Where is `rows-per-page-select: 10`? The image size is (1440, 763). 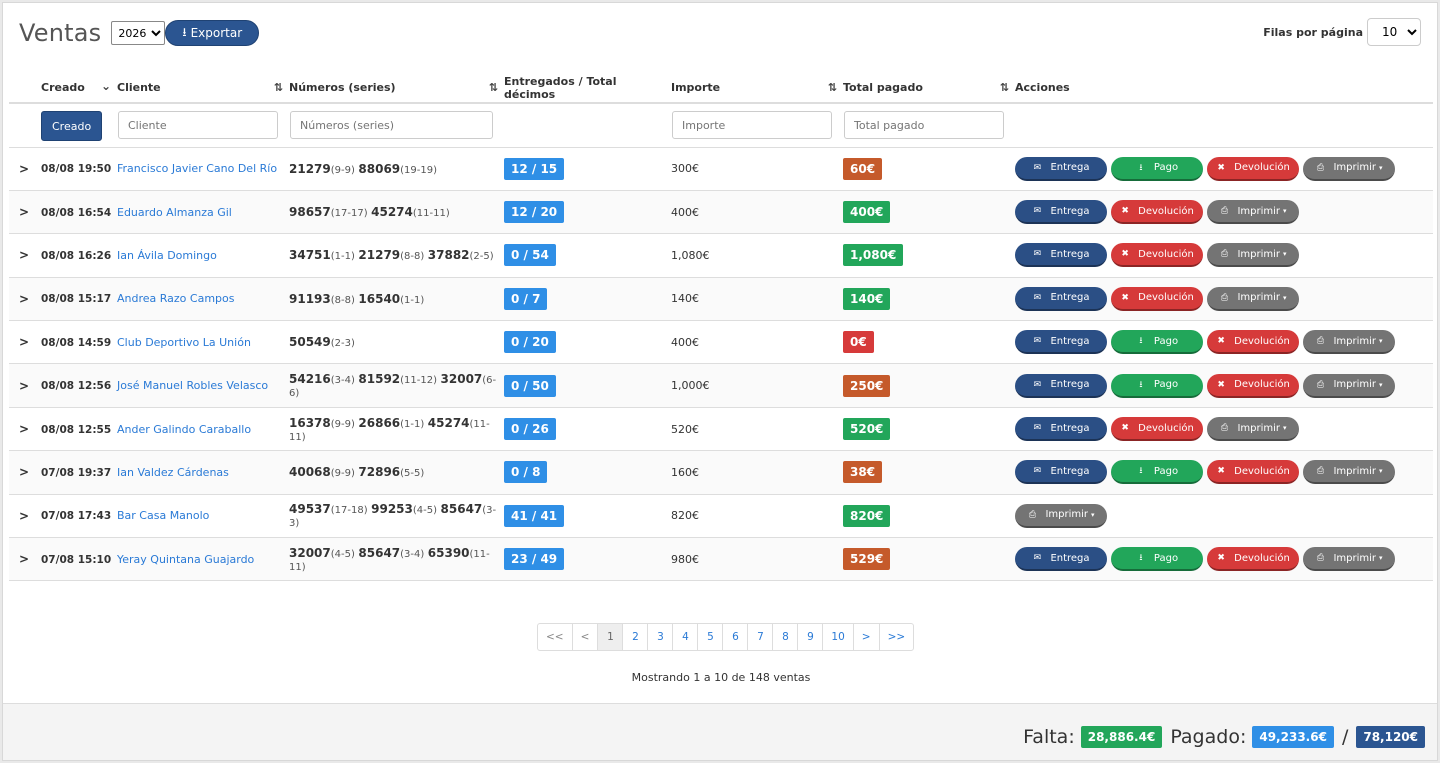
rows-per-page-select: 10 is located at coordinates (1394, 32).